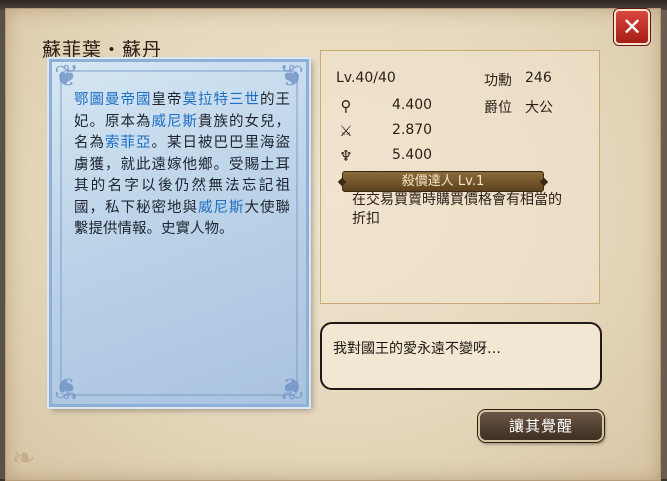 The width and height of the screenshot is (667, 481). Describe the element at coordinates (24, 457) in the screenshot. I see `ornament-icon: ❧` at that location.